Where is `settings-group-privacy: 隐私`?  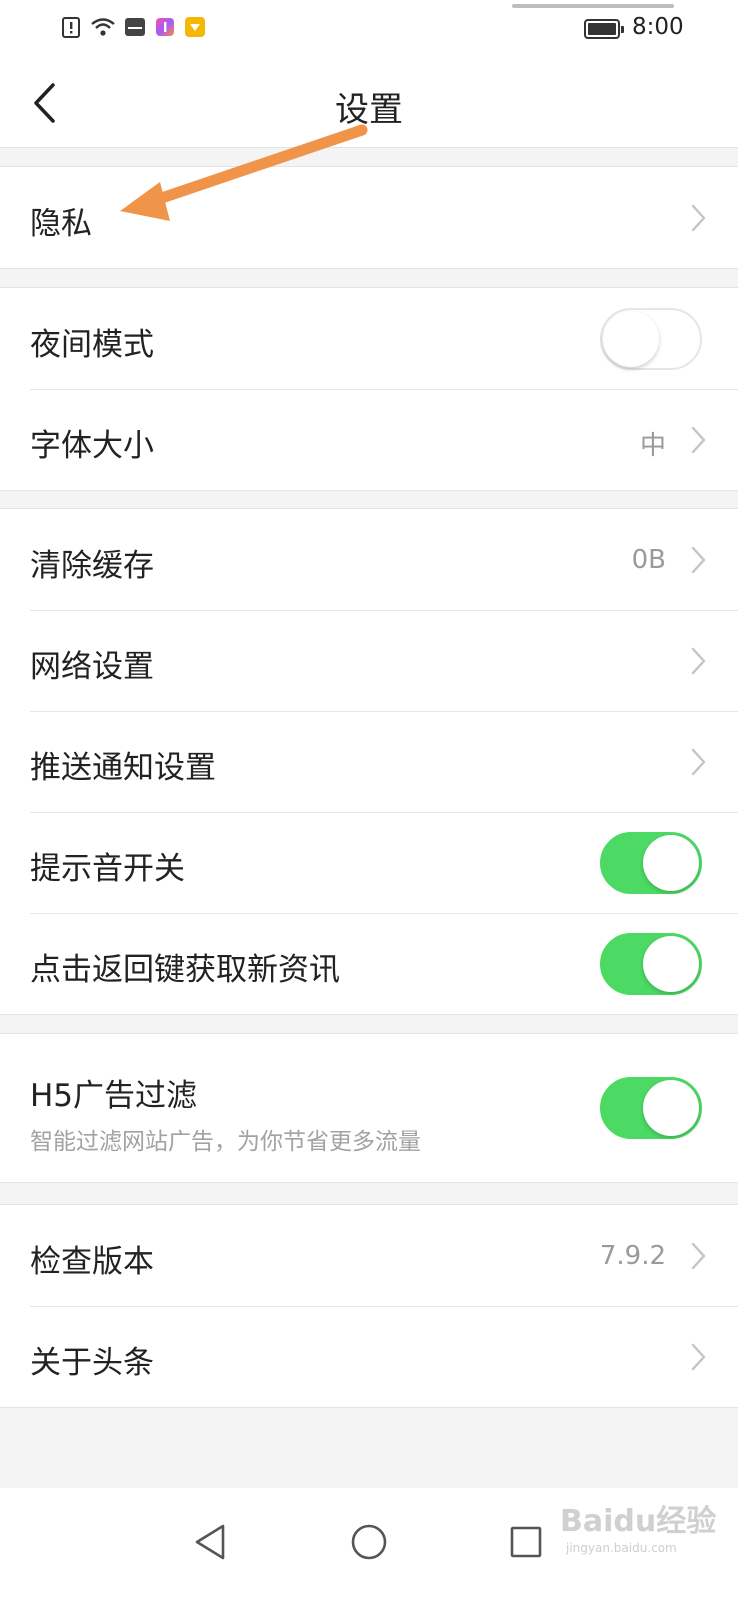 settings-group-privacy: 隐私 is located at coordinates (369, 217).